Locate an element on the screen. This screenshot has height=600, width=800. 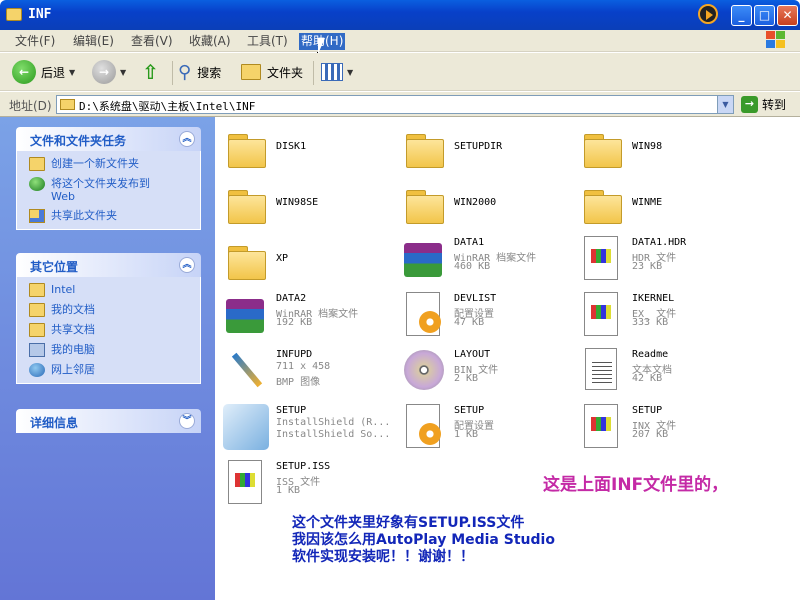
media-player-icon is located at coordinates (708, 14).